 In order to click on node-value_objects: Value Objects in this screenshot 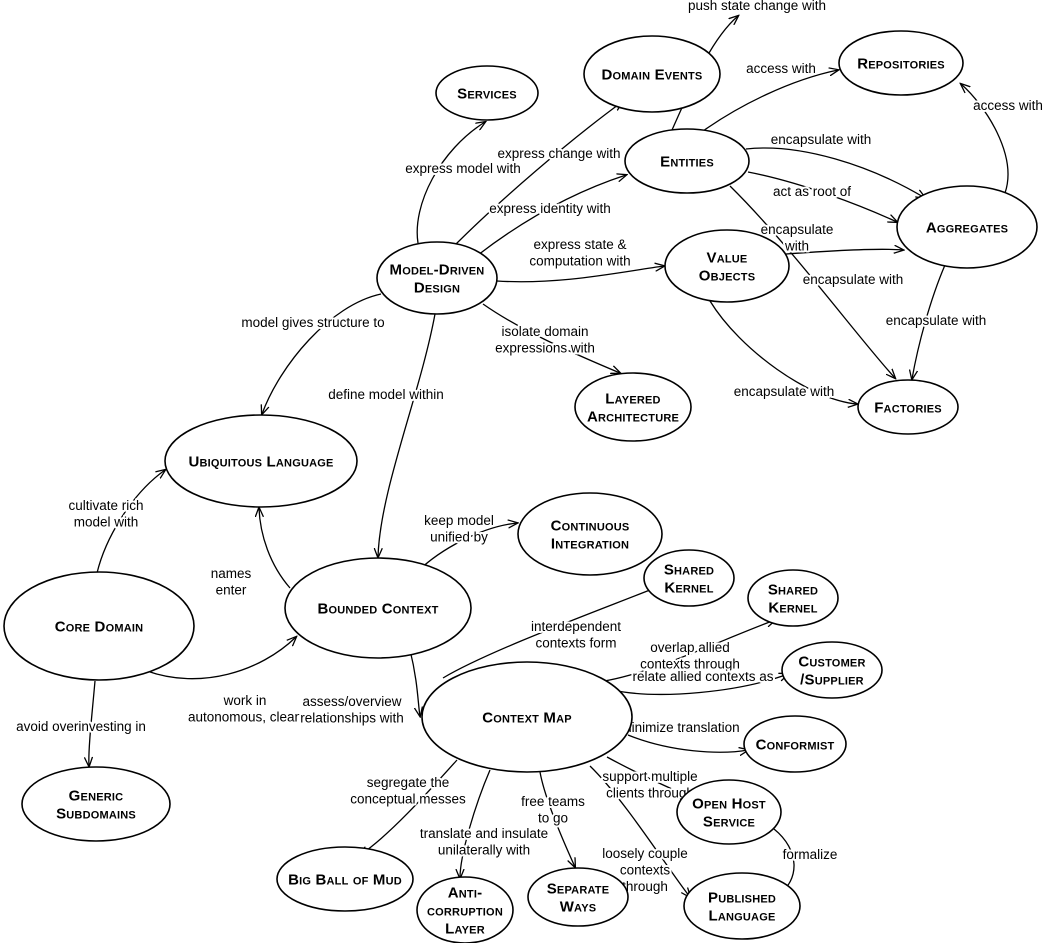, I will do `click(727, 266)`.